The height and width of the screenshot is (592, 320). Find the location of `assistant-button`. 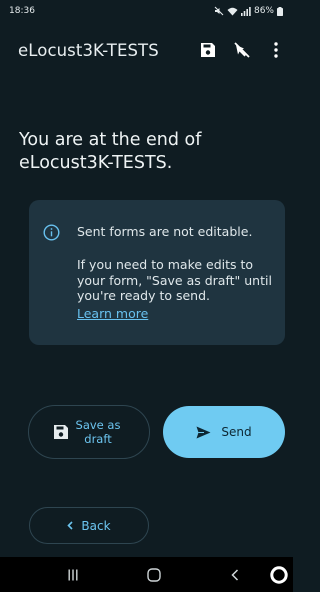

assistant-button is located at coordinates (278, 574).